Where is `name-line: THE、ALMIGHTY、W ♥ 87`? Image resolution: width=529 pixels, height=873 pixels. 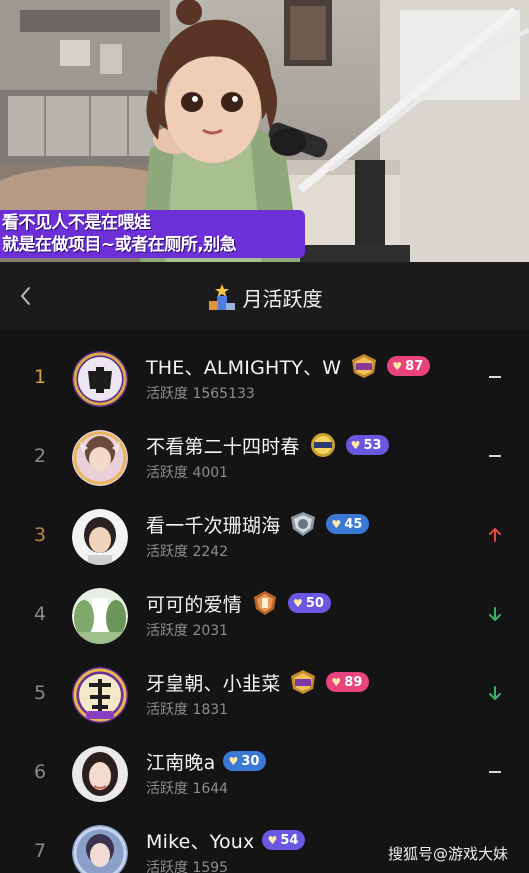 name-line: THE、ALMIGHTY、W ♥ 87 is located at coordinates (288, 366).